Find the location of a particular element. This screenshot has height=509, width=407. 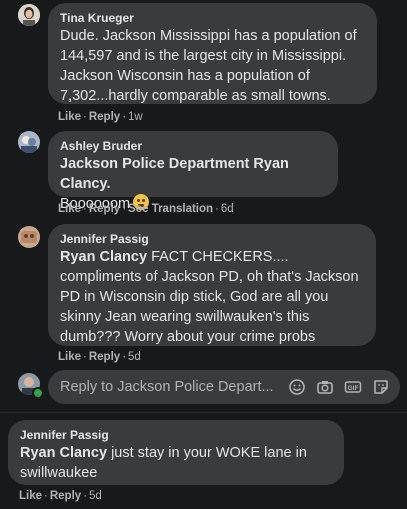

comment-actions: Like · Reply · See Translation · 6d is located at coordinates (146, 209).